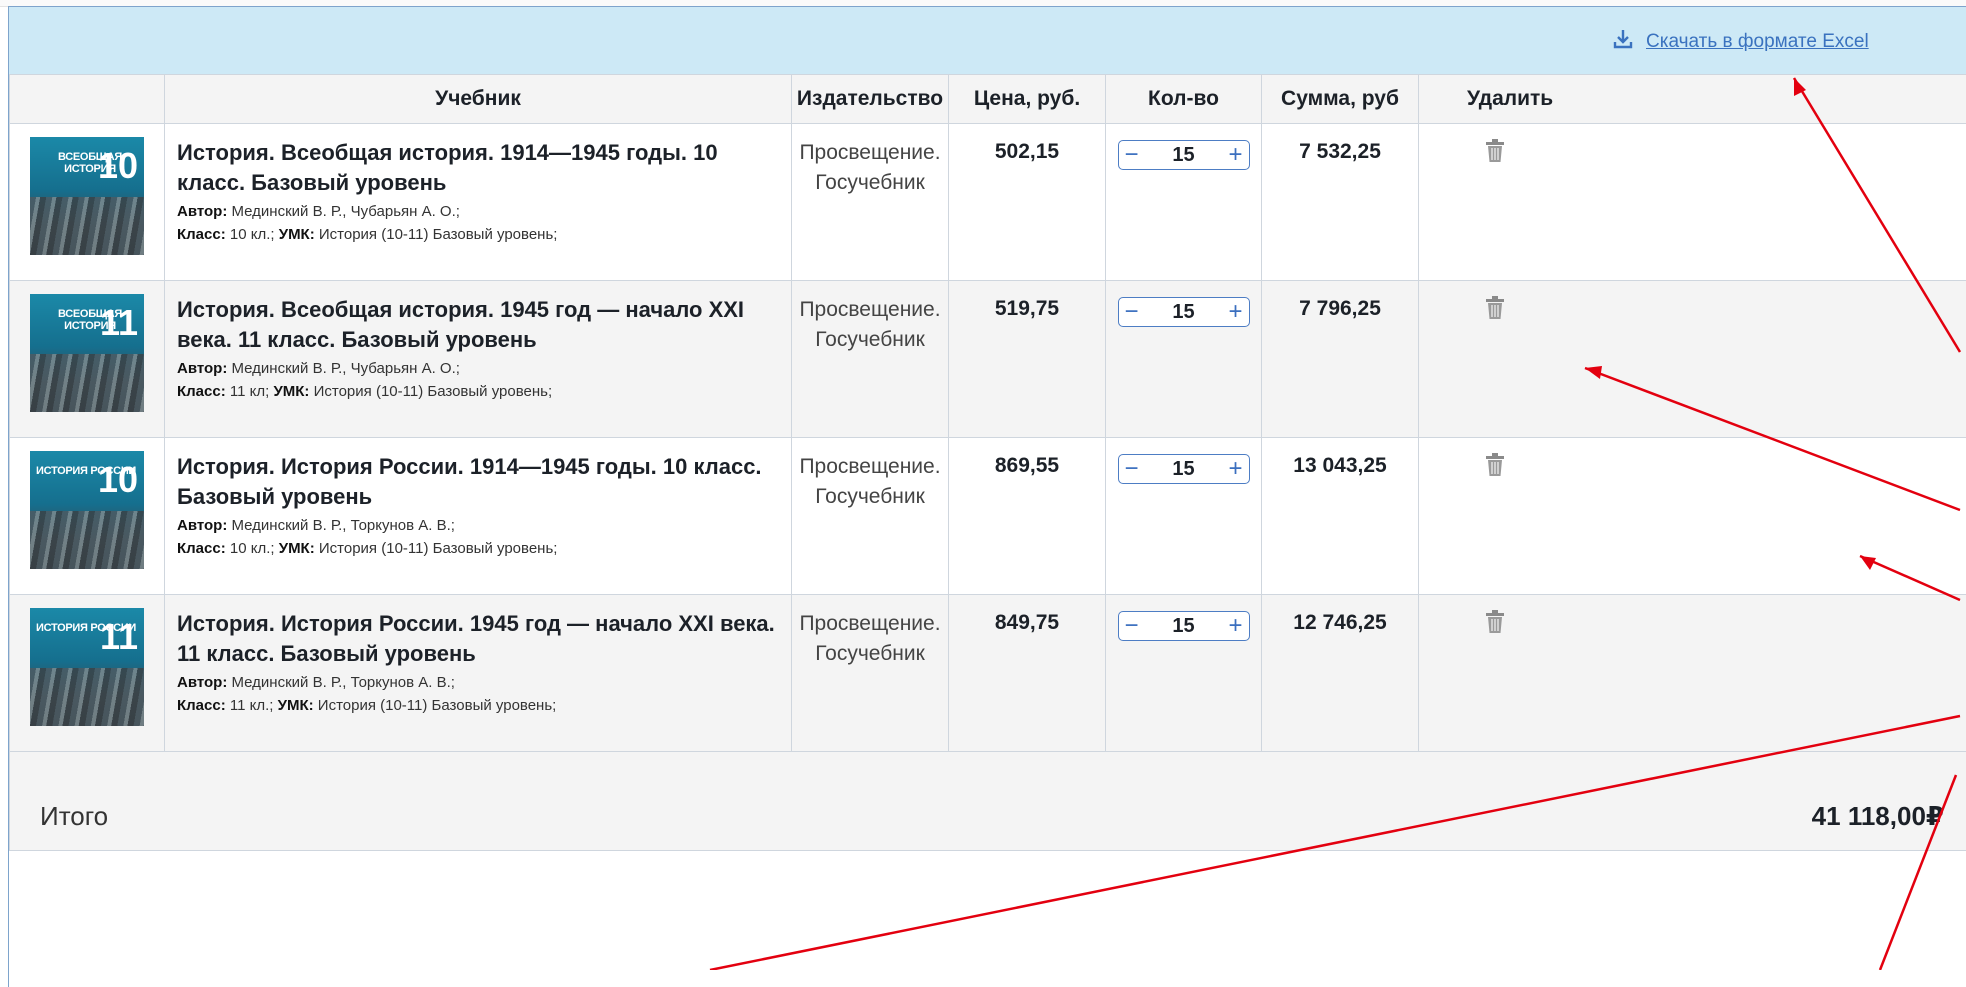 This screenshot has height=987, width=1966. What do you see at coordinates (1340, 516) in the screenshot?
I see `sum-cell: 13 043,25` at bounding box center [1340, 516].